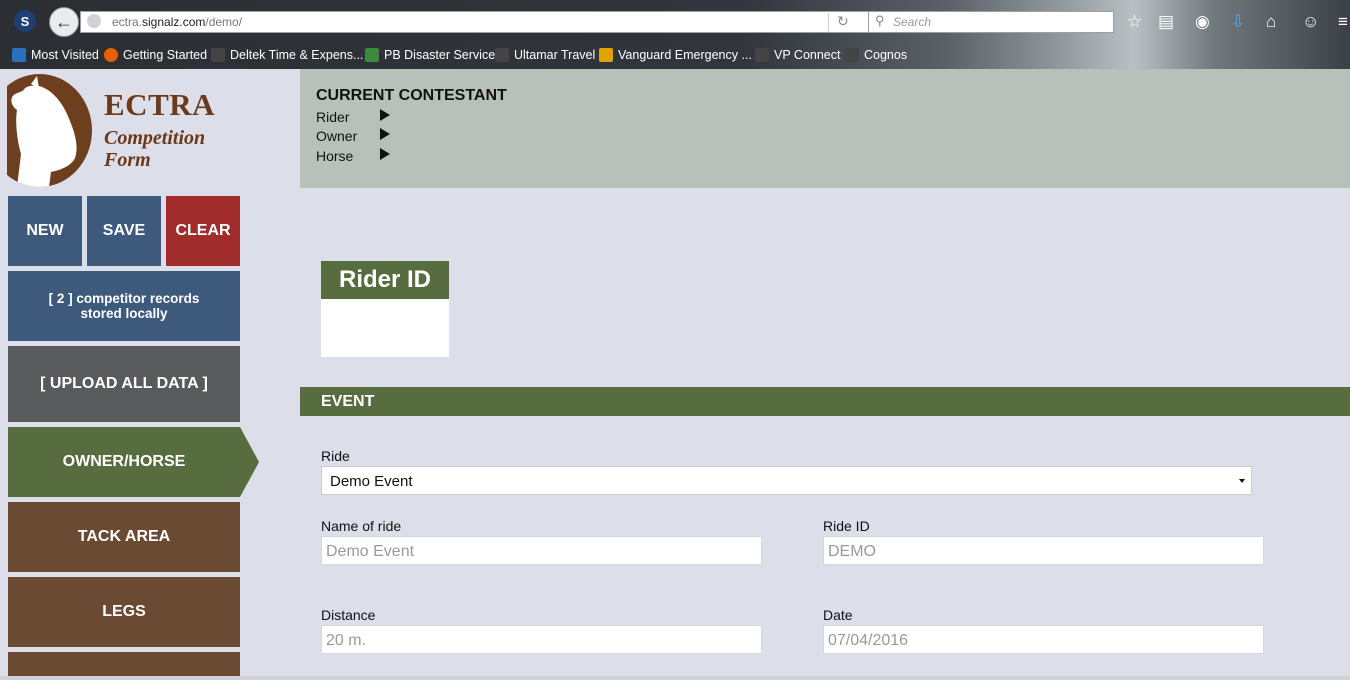 This screenshot has height=680, width=1350. I want to click on site-info-icon, so click(94, 21).